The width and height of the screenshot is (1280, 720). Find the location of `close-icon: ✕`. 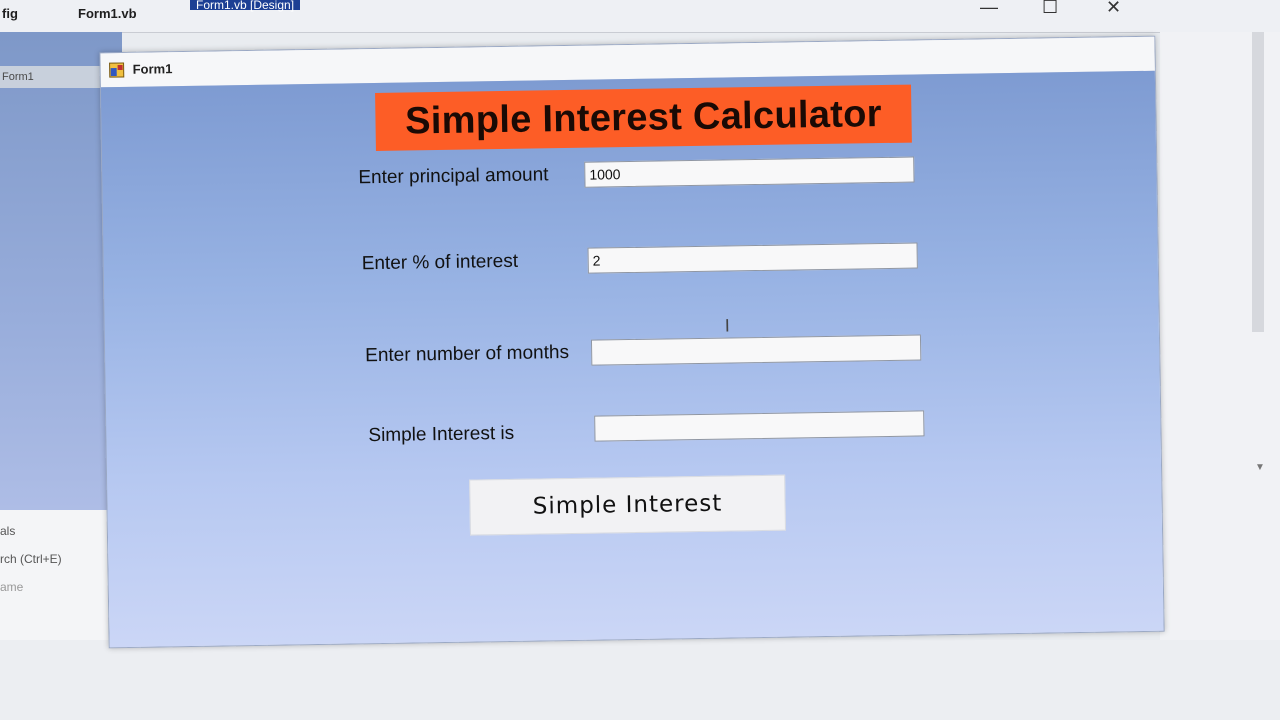

close-icon: ✕ is located at coordinates (1113, 8).